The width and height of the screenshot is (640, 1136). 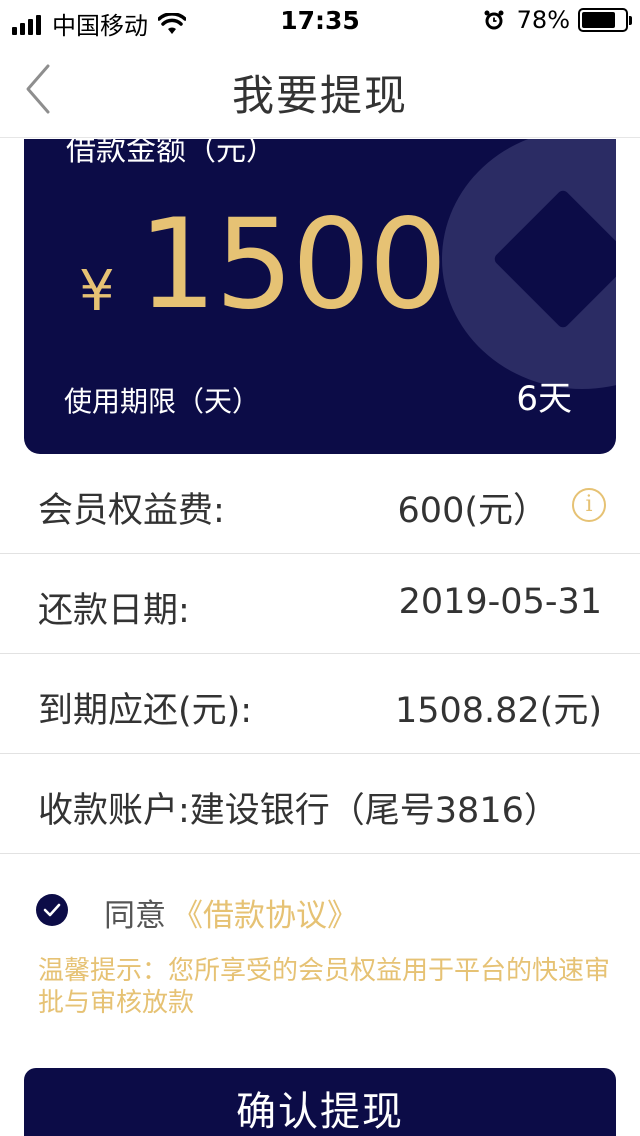 I want to click on repayment-date-value: 2019-05-31, so click(x=500, y=602).